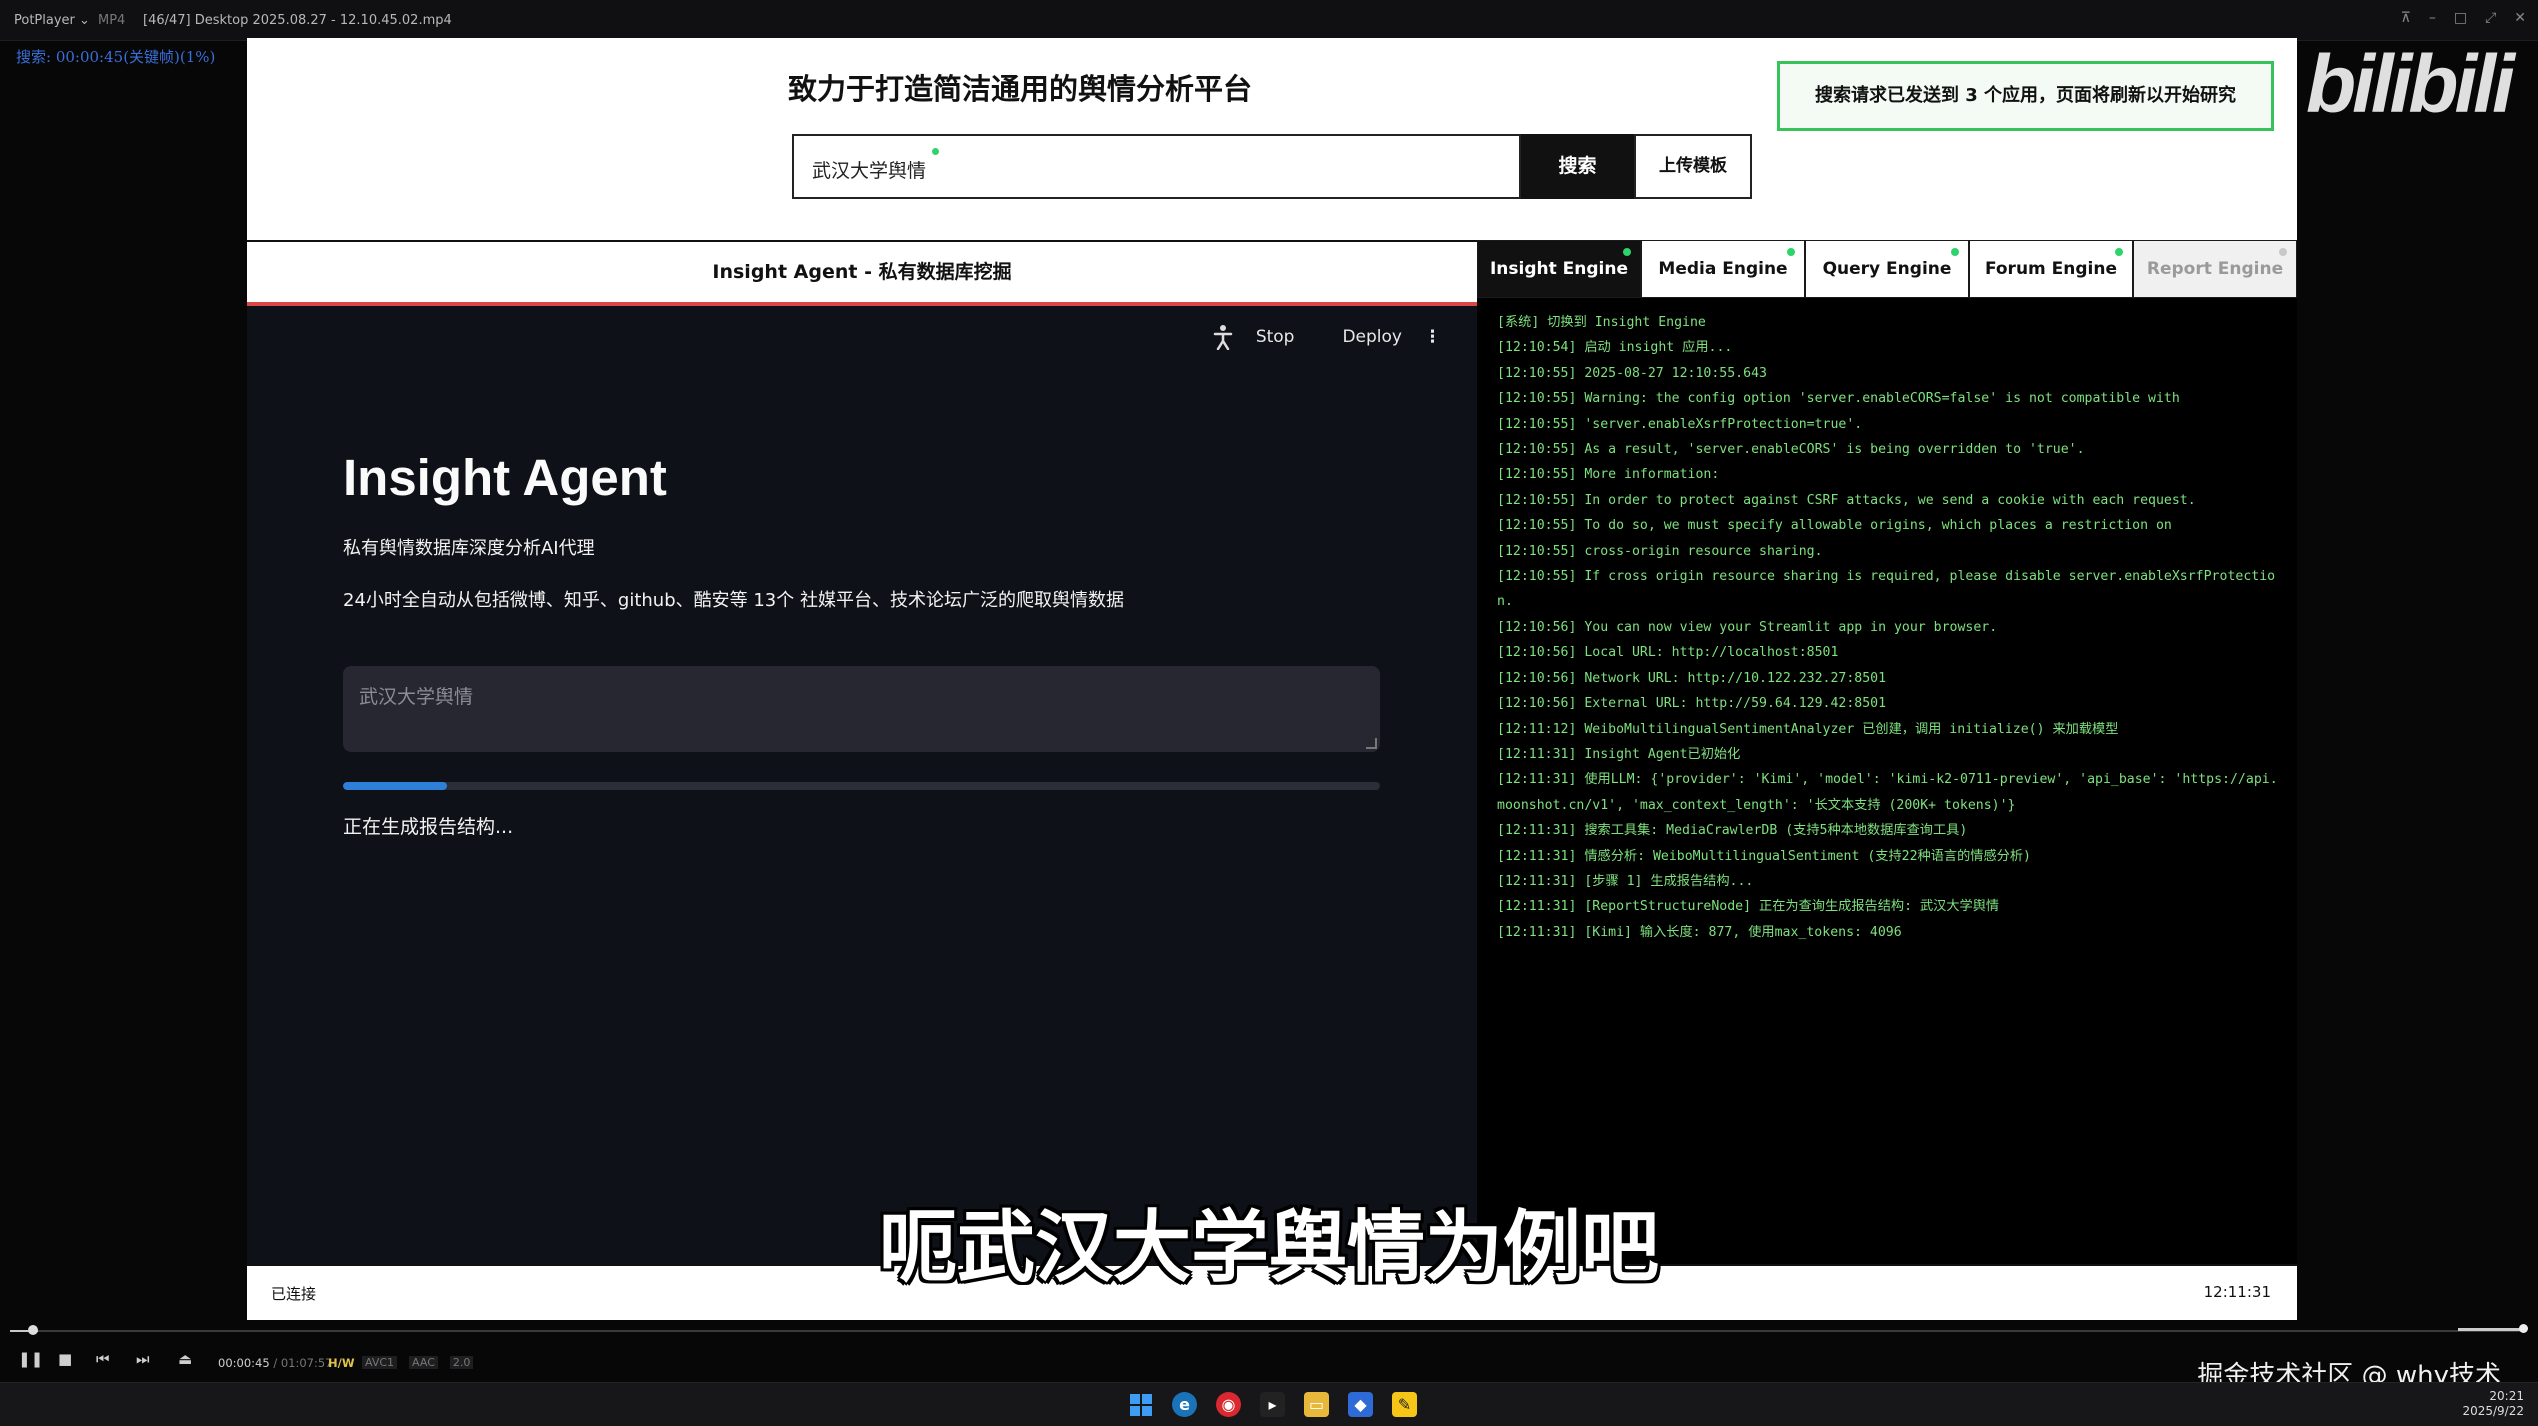 The width and height of the screenshot is (2538, 1426). Describe the element at coordinates (116, 57) in the screenshot. I see `seek-osd: 搜索: 00:00:45(关键帧)(1%)` at that location.